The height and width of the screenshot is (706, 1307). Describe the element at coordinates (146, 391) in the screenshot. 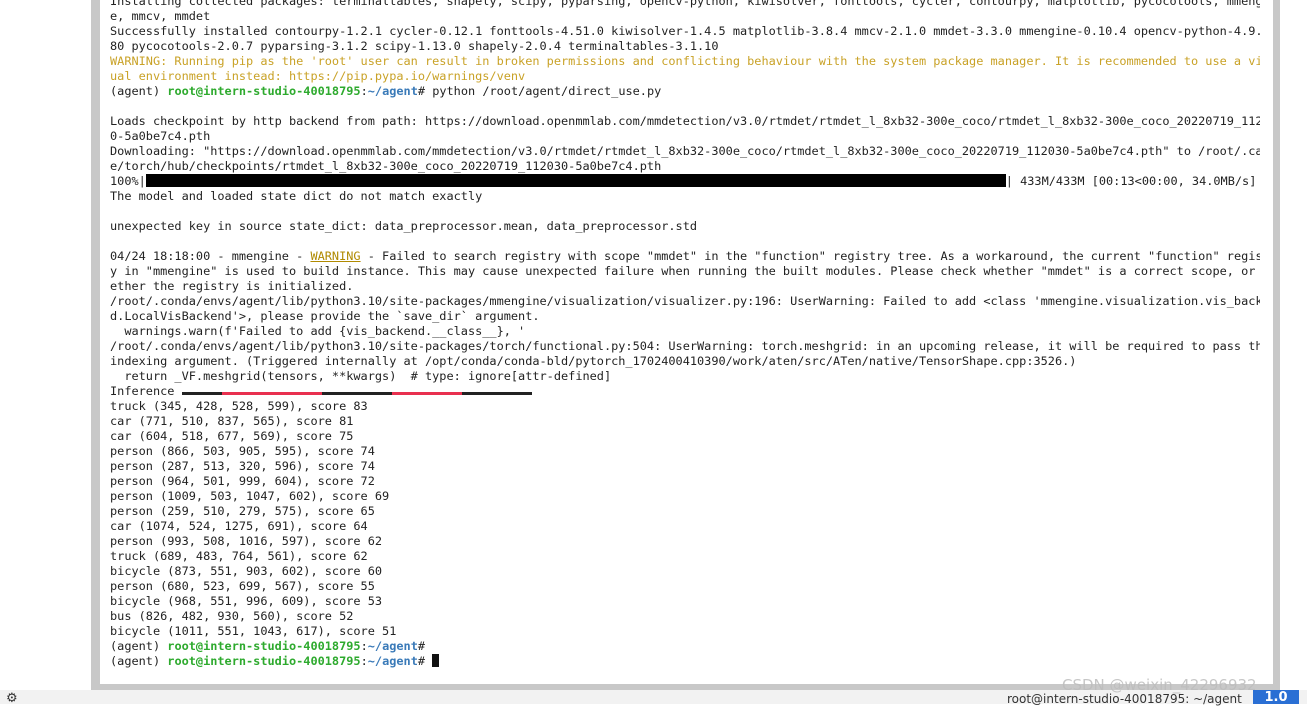

I see `inference-label: Inference` at that location.